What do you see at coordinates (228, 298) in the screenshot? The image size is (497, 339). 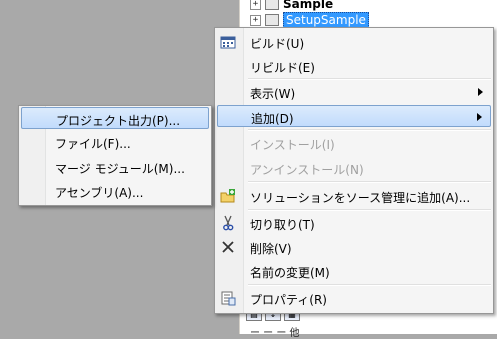 I see `properties-icon` at bounding box center [228, 298].